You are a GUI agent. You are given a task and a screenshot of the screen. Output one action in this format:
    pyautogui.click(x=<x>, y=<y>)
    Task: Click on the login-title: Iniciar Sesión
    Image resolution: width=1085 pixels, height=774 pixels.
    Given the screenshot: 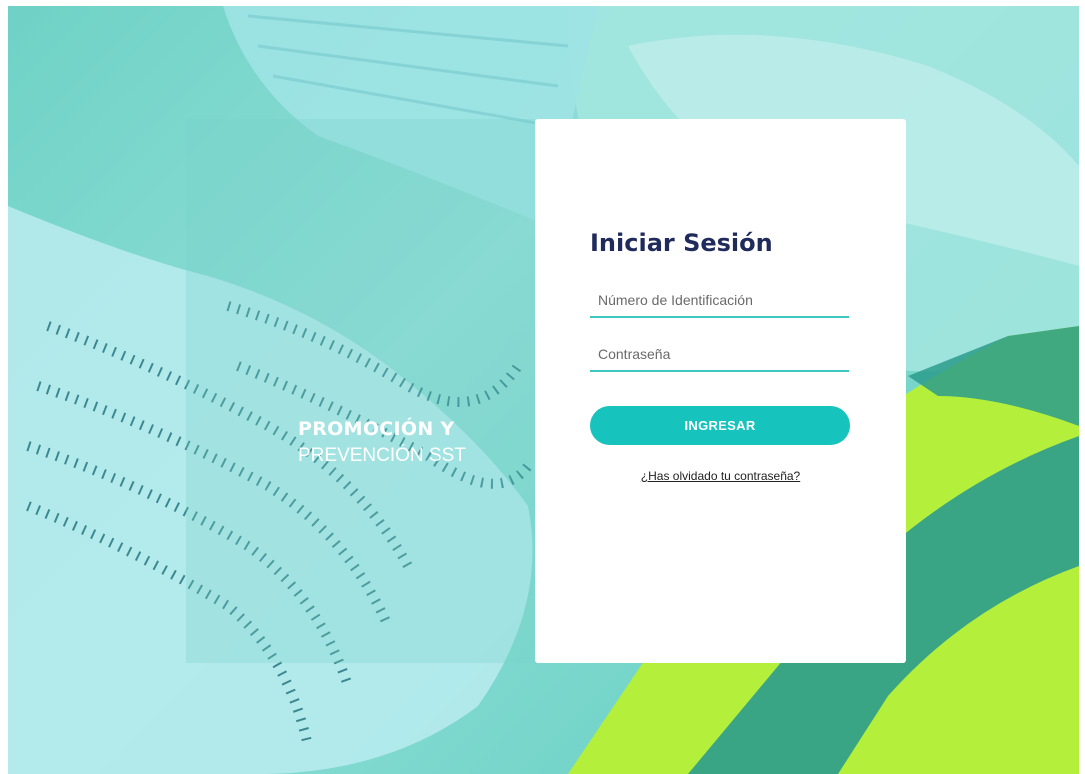 What is the action you would take?
    pyautogui.click(x=681, y=243)
    